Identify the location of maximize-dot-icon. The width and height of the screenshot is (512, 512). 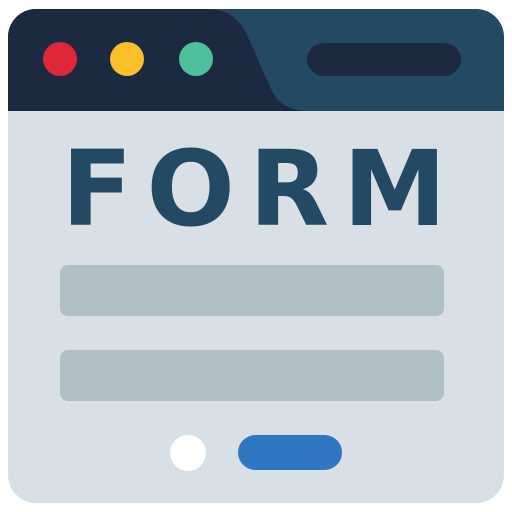
(196, 59).